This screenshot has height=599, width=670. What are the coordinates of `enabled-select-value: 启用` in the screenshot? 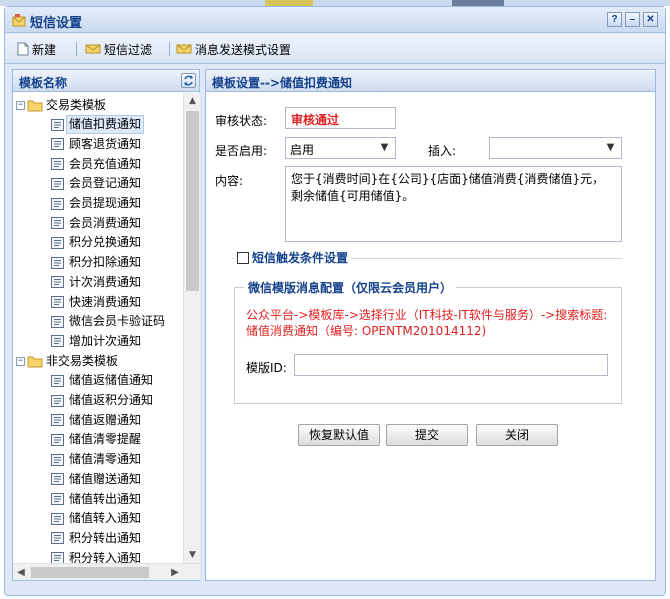 It's located at (302, 150).